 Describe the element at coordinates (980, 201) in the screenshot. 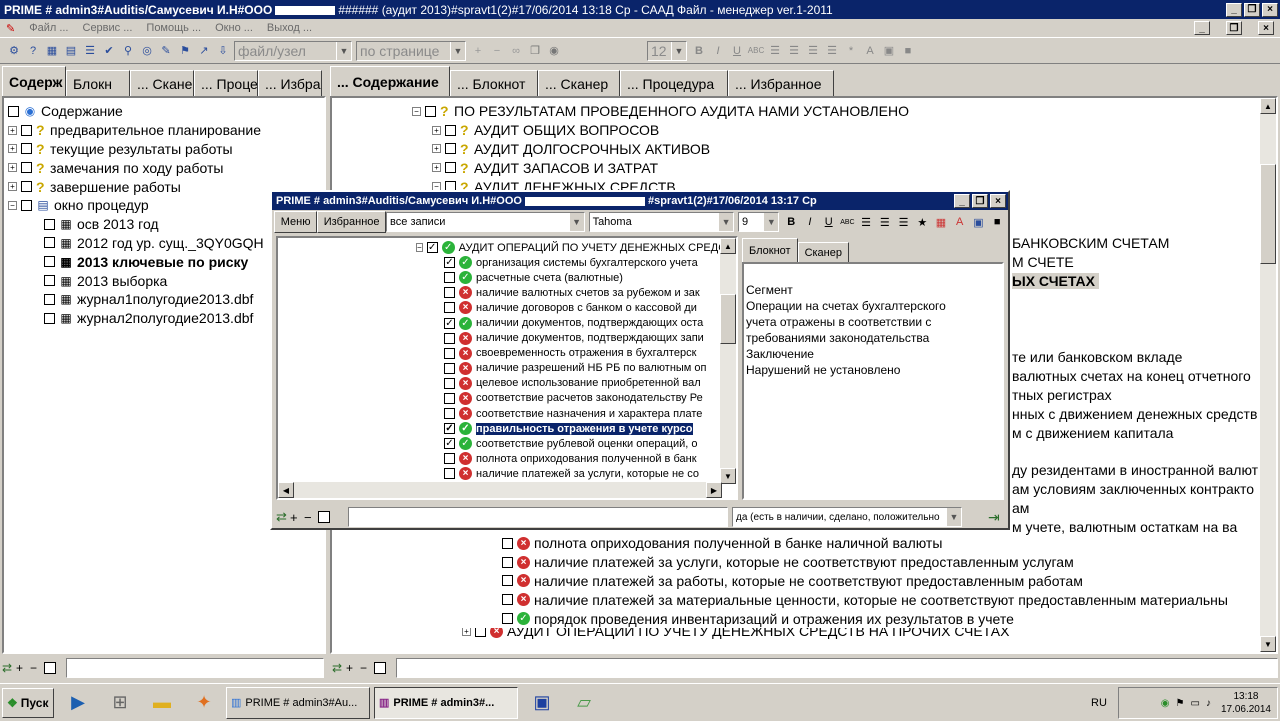

I see `dialog-maximize-button: ❐` at that location.